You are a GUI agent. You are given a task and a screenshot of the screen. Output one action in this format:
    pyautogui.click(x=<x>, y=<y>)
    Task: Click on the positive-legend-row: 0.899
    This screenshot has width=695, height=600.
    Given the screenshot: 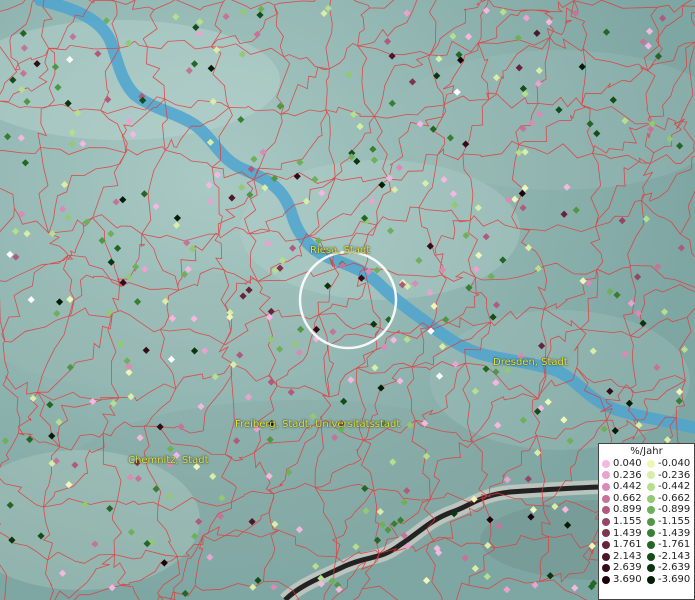 What is the action you would take?
    pyautogui.click(x=624, y=510)
    